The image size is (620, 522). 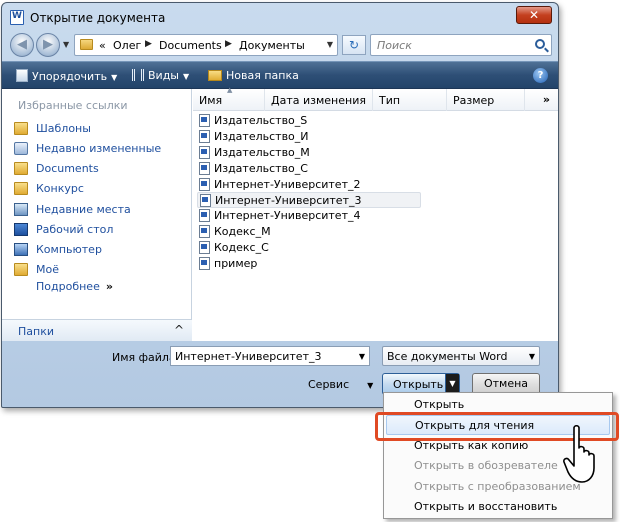 What do you see at coordinates (60, 188) in the screenshot?
I see `favorite-label: Конкурс` at bounding box center [60, 188].